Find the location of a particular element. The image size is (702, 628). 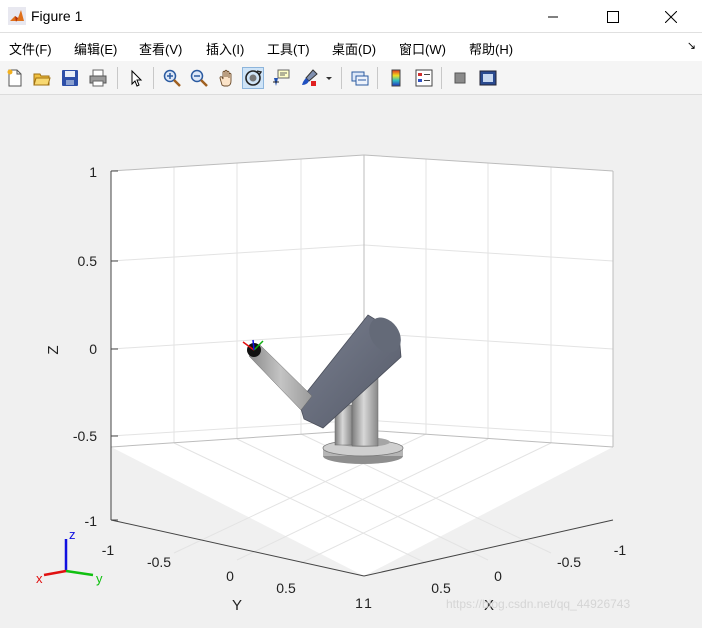

save-button is located at coordinates (70, 78).